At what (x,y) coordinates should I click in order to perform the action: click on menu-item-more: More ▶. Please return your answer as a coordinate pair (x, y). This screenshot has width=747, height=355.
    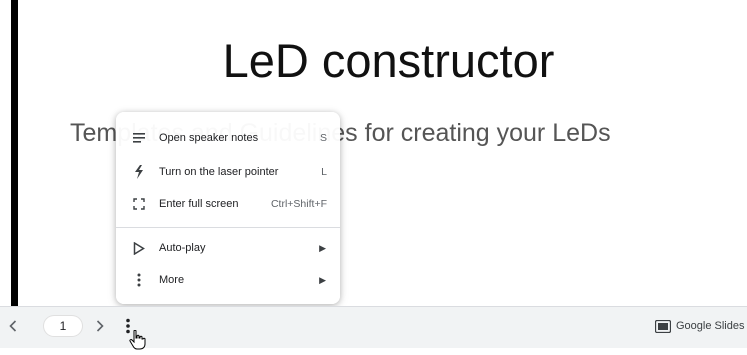
    Looking at the image, I should click on (228, 280).